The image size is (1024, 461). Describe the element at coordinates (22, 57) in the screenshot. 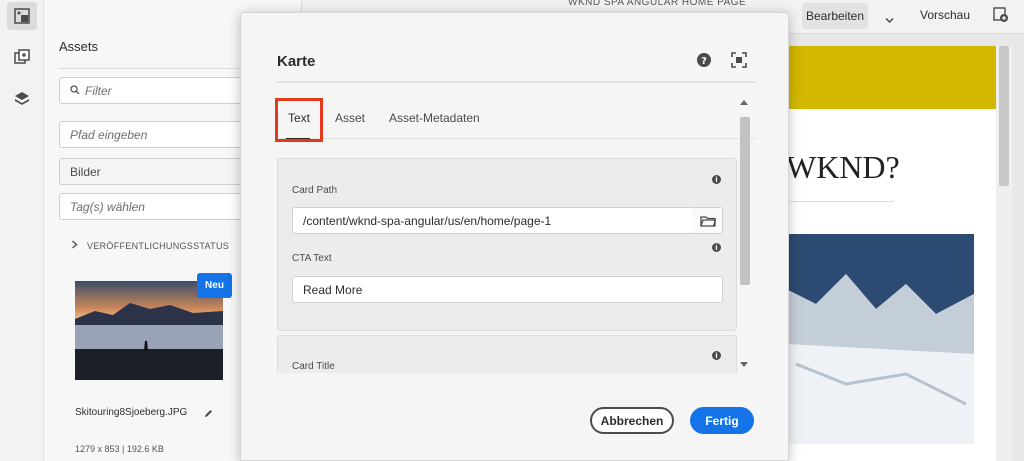

I see `components-icon` at that location.